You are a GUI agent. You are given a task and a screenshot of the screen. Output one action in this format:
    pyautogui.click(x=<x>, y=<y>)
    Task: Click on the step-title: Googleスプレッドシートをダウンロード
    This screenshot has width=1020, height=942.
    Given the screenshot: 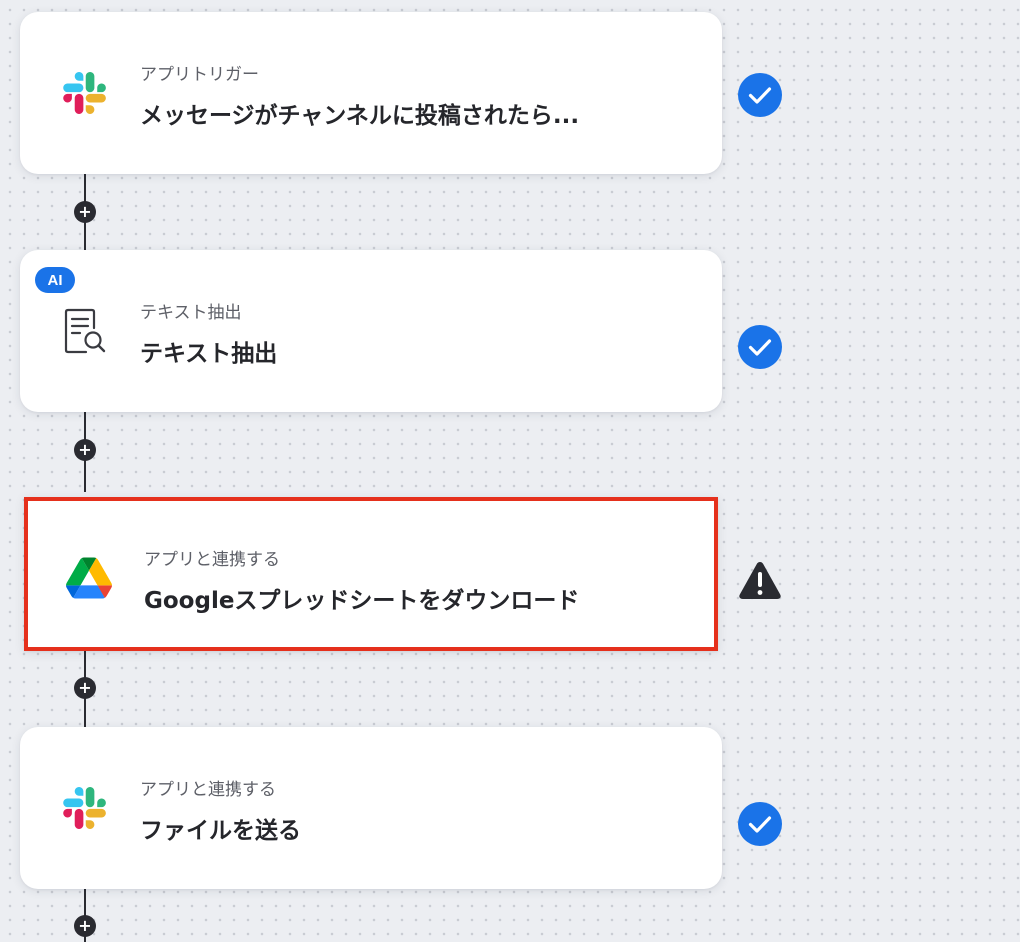 What is the action you would take?
    pyautogui.click(x=362, y=601)
    